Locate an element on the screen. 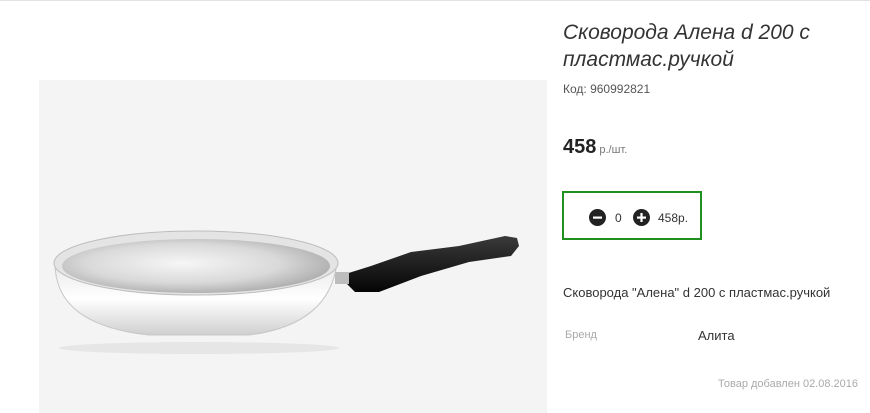 Image resolution: width=870 pixels, height=413 pixels. plus-circle-icon is located at coordinates (641, 217).